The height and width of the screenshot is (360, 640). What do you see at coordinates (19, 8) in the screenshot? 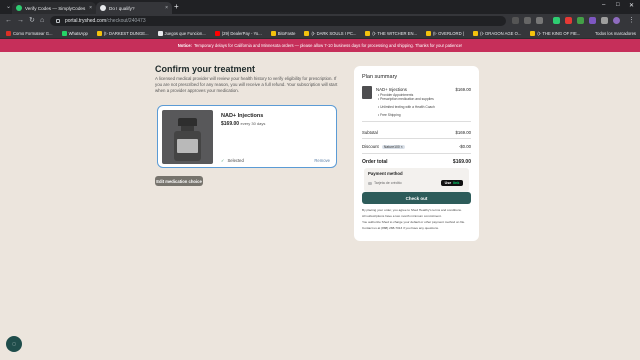
I see `simplycodes-favicon-icon` at bounding box center [19, 8].